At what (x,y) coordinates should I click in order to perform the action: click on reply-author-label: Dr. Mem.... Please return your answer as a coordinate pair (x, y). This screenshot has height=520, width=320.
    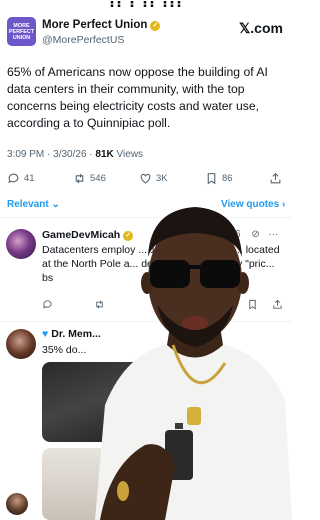
    Looking at the image, I should click on (76, 334).